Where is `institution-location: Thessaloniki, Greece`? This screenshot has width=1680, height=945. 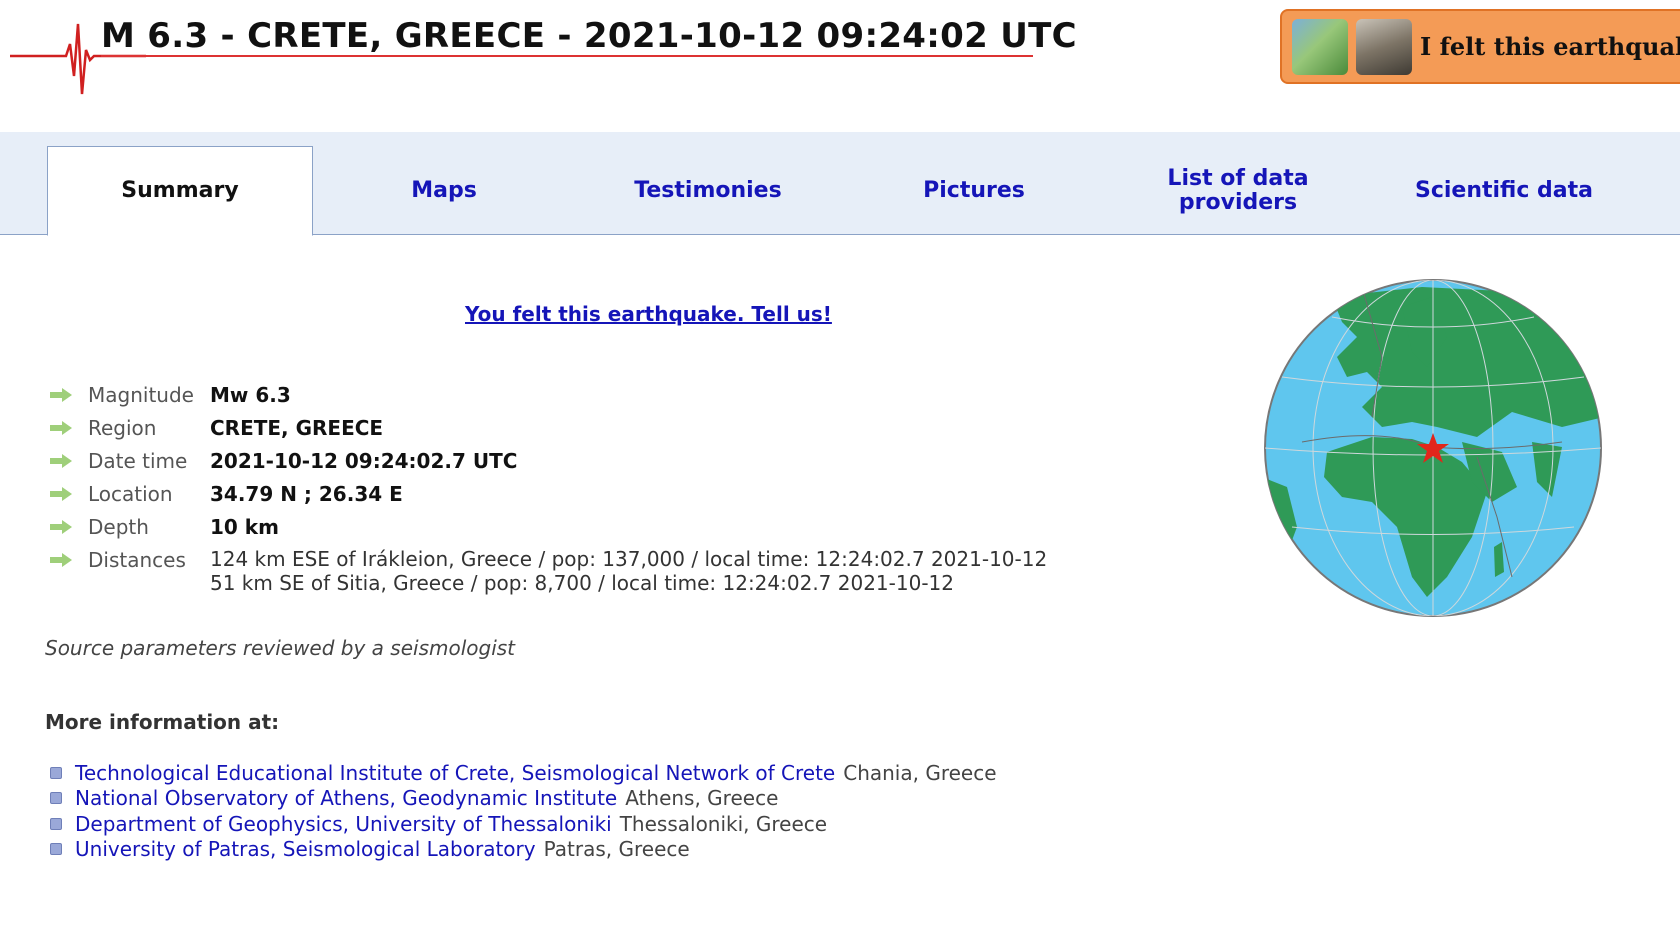 institution-location: Thessaloniki, Greece is located at coordinates (723, 823).